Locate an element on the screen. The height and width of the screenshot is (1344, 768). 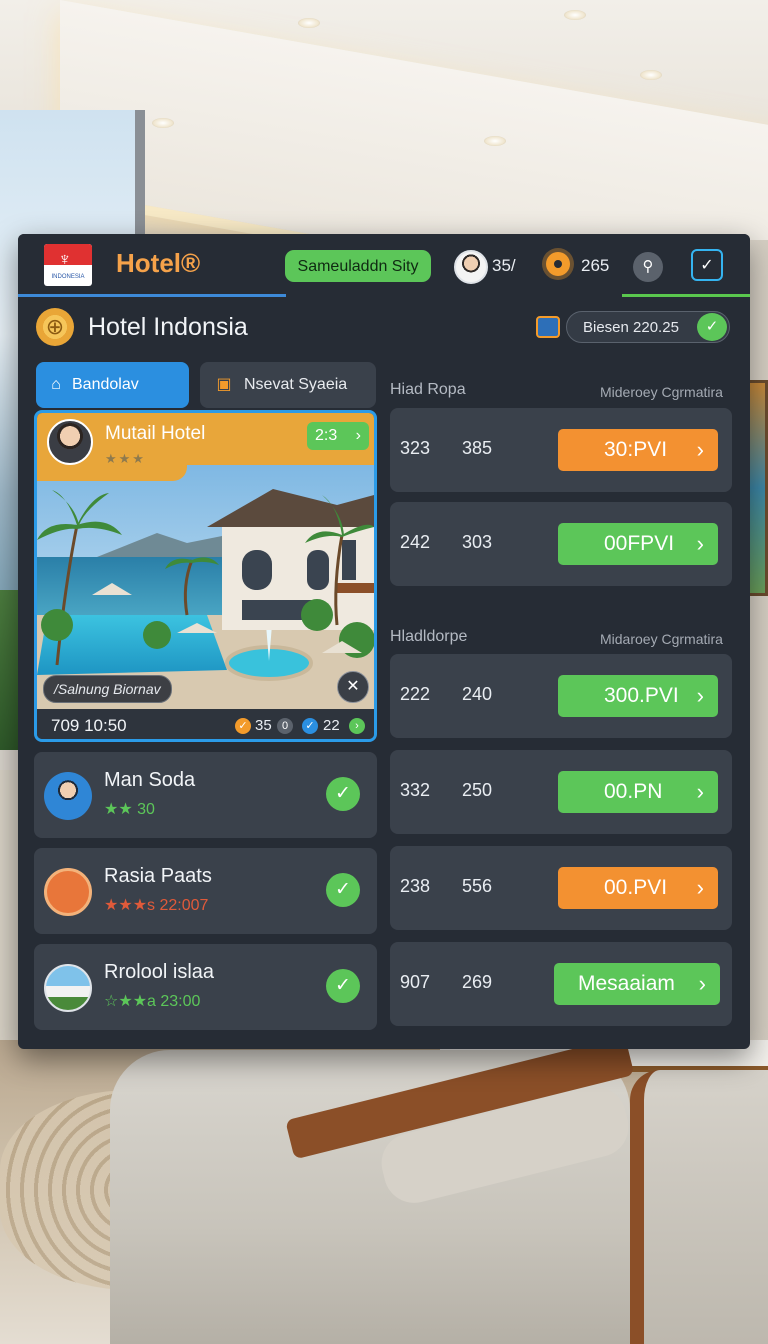
search-field: Biesen 220.25 ✓ is located at coordinates (648, 327).